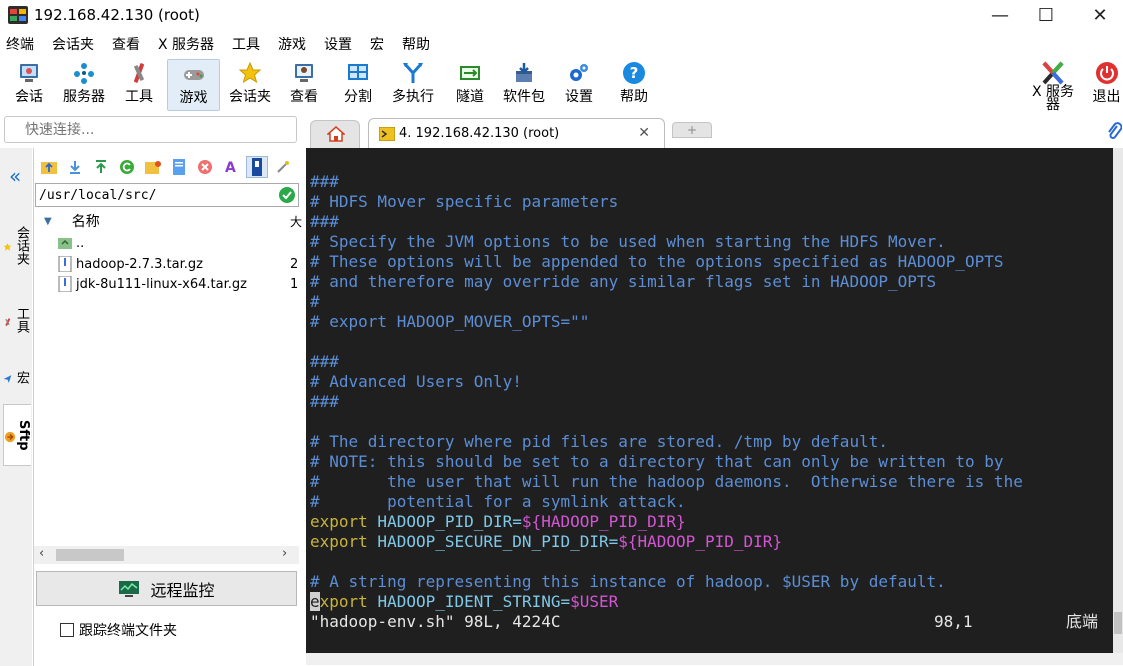  What do you see at coordinates (324, 221) in the screenshot?
I see `terminal-text: ###` at bounding box center [324, 221].